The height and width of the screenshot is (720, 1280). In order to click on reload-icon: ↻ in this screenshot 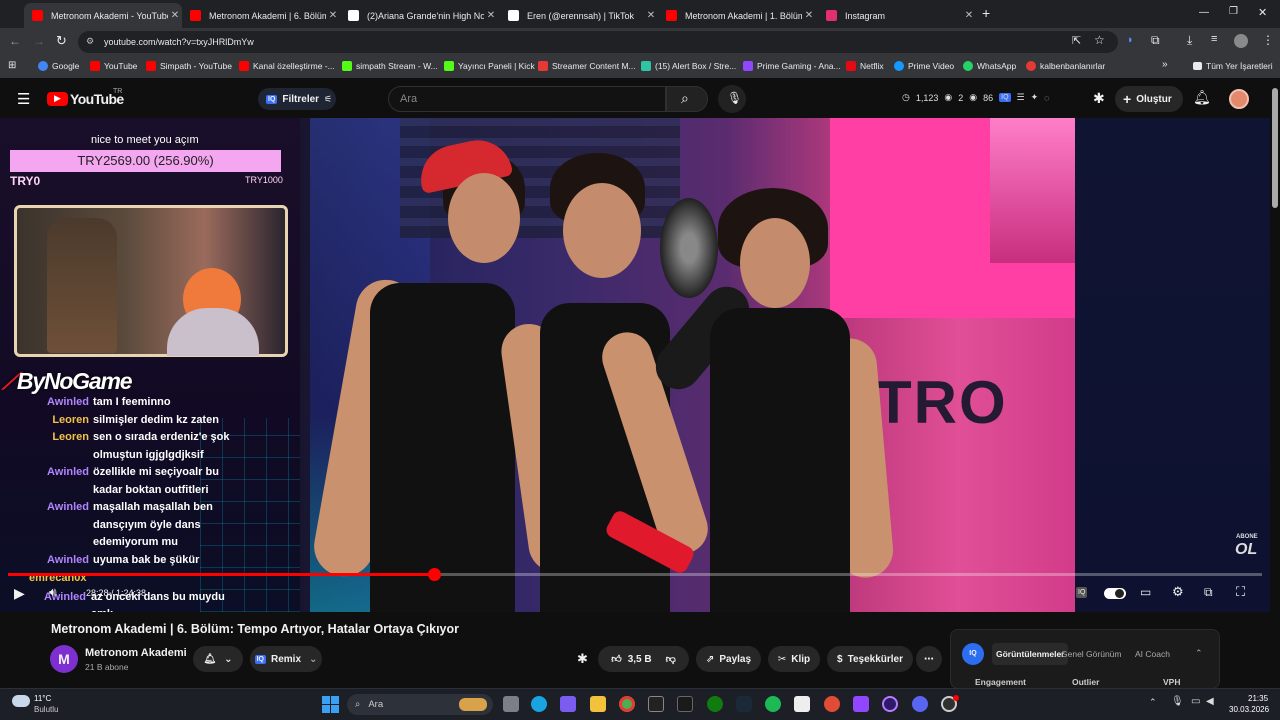, I will do `click(61, 41)`.